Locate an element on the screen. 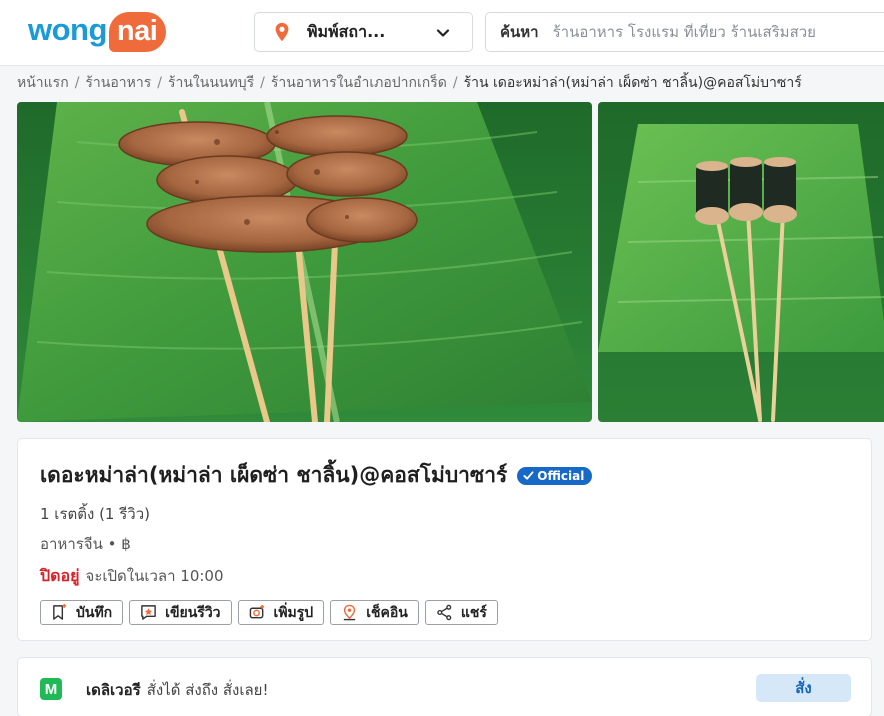 This screenshot has height=716, width=884. share-icon is located at coordinates (444, 612).